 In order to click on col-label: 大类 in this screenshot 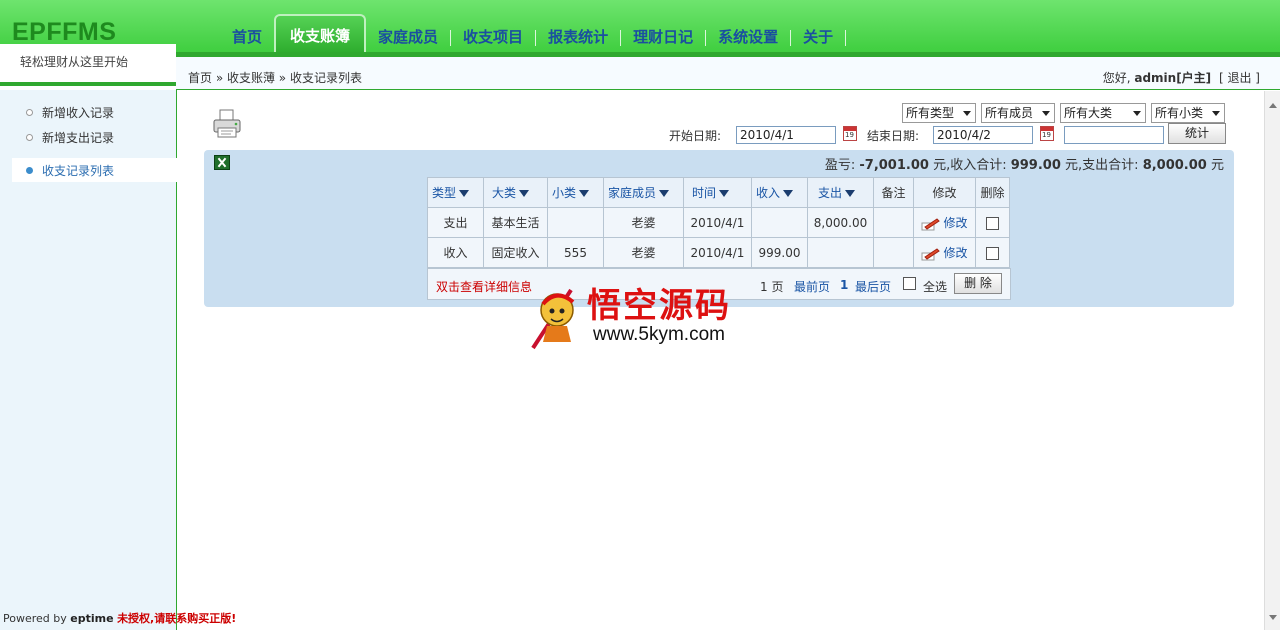, I will do `click(504, 193)`.